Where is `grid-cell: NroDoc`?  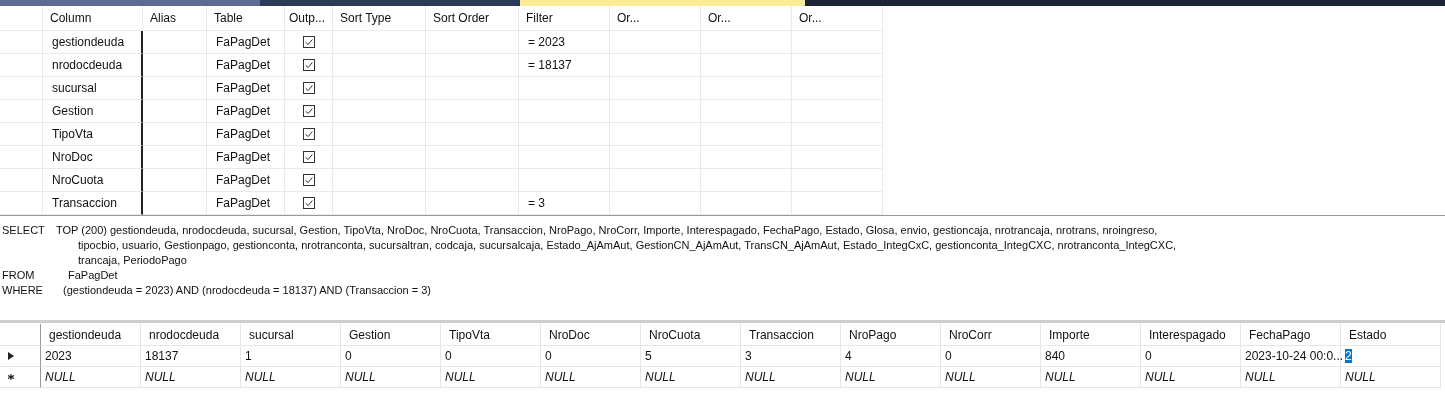
grid-cell: NroDoc is located at coordinates (93, 157).